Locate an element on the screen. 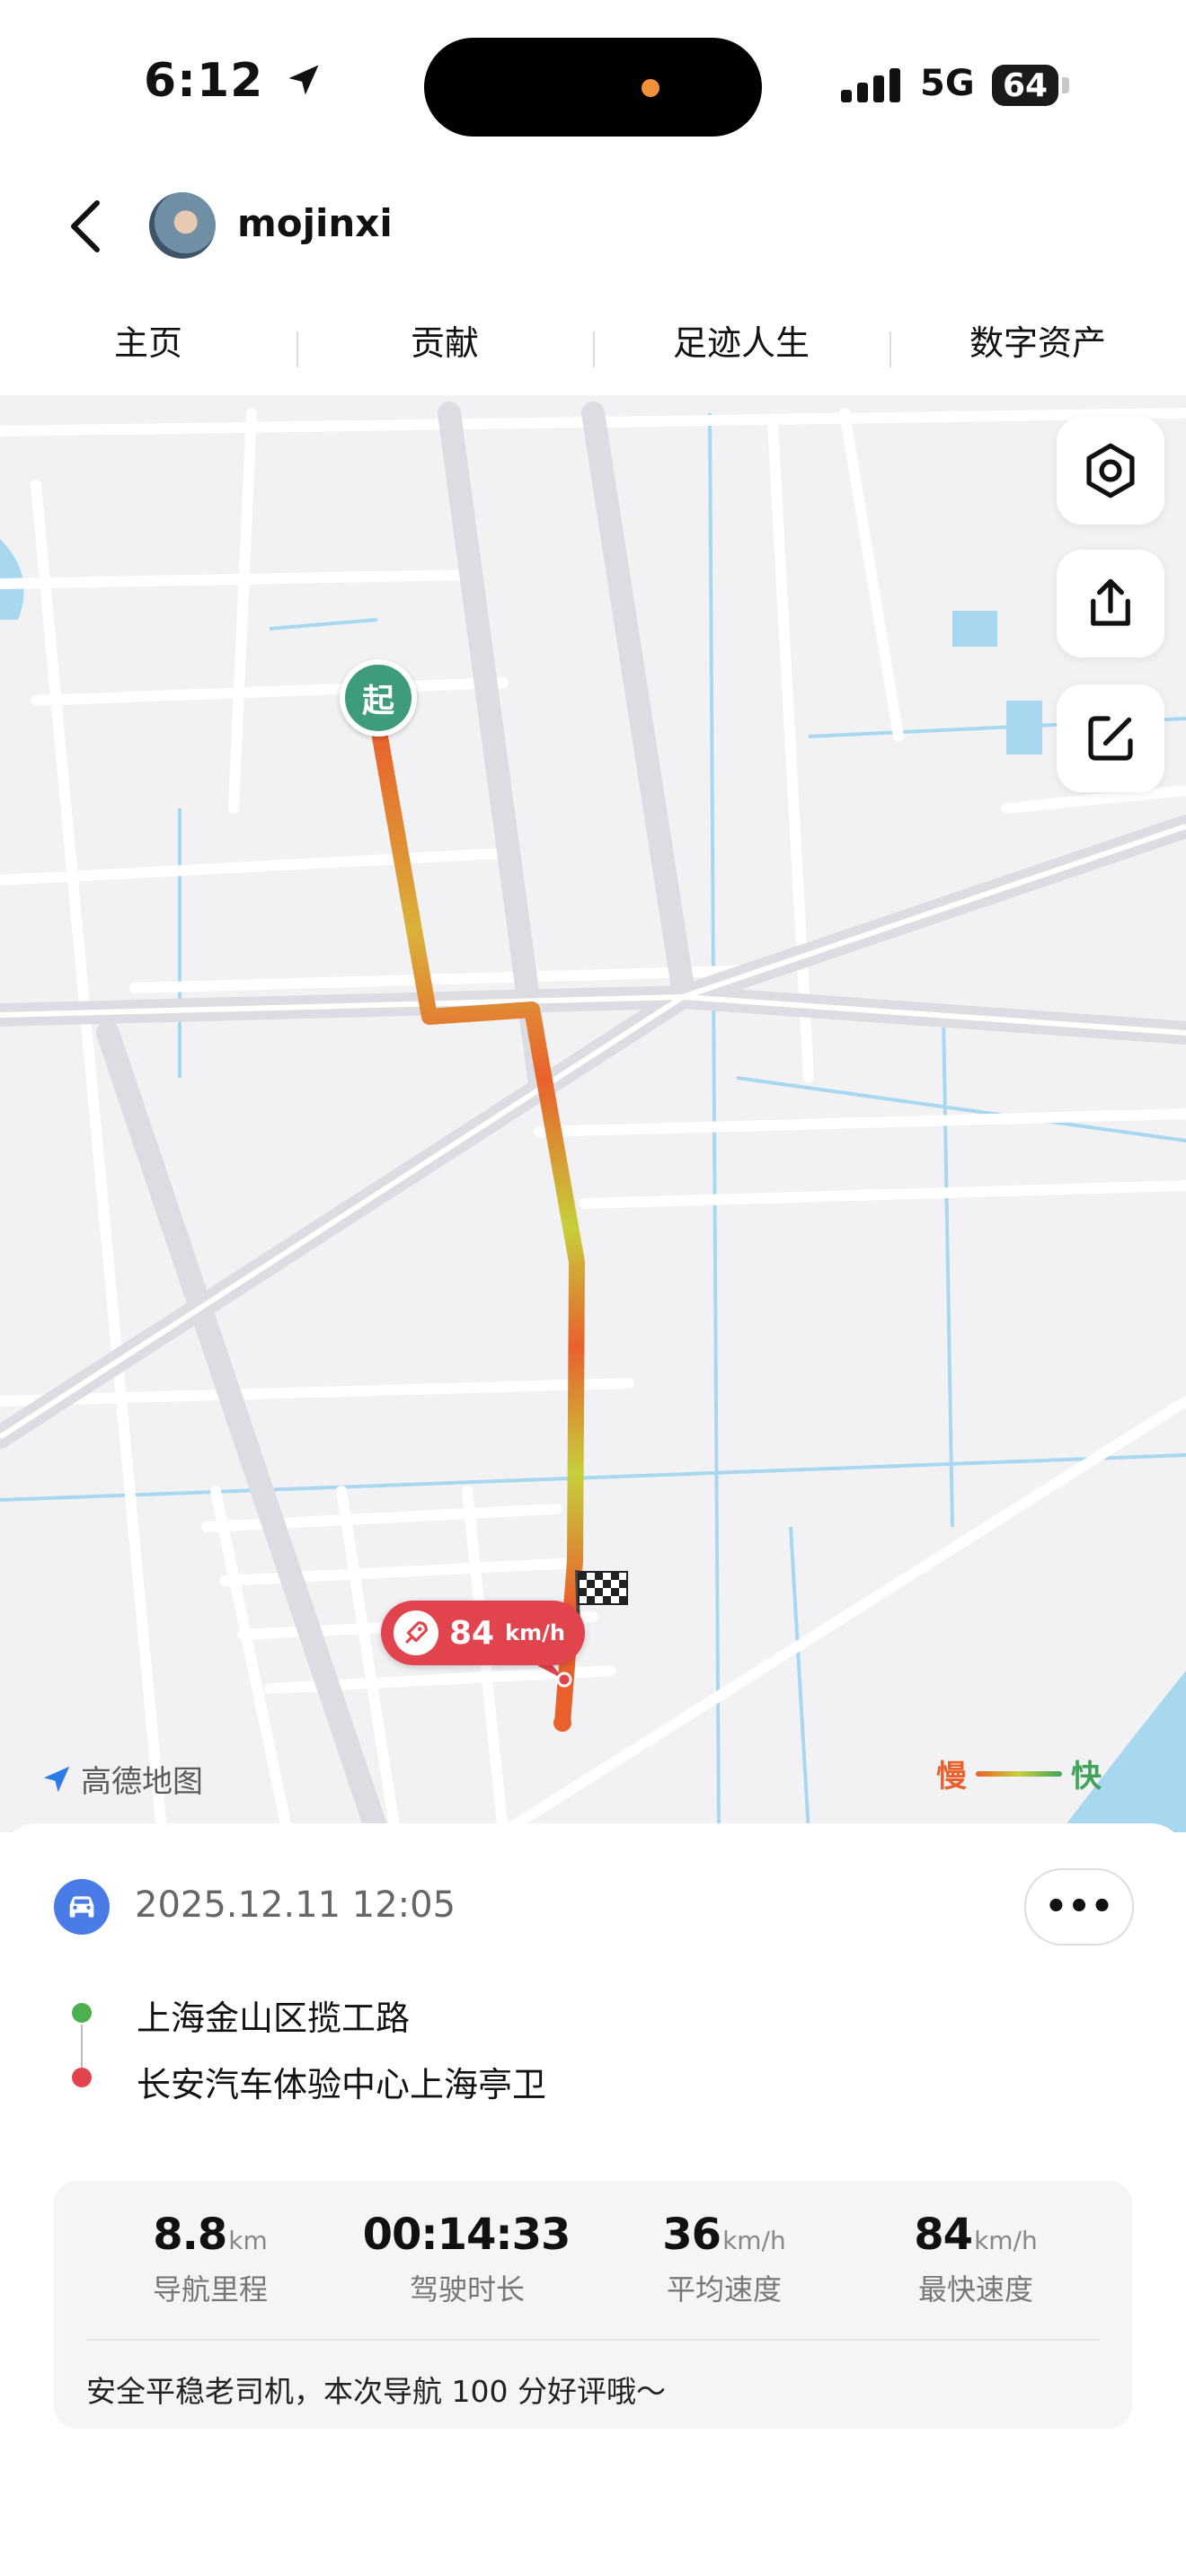 This screenshot has width=1186, height=2576. username: mojinxi is located at coordinates (315, 223).